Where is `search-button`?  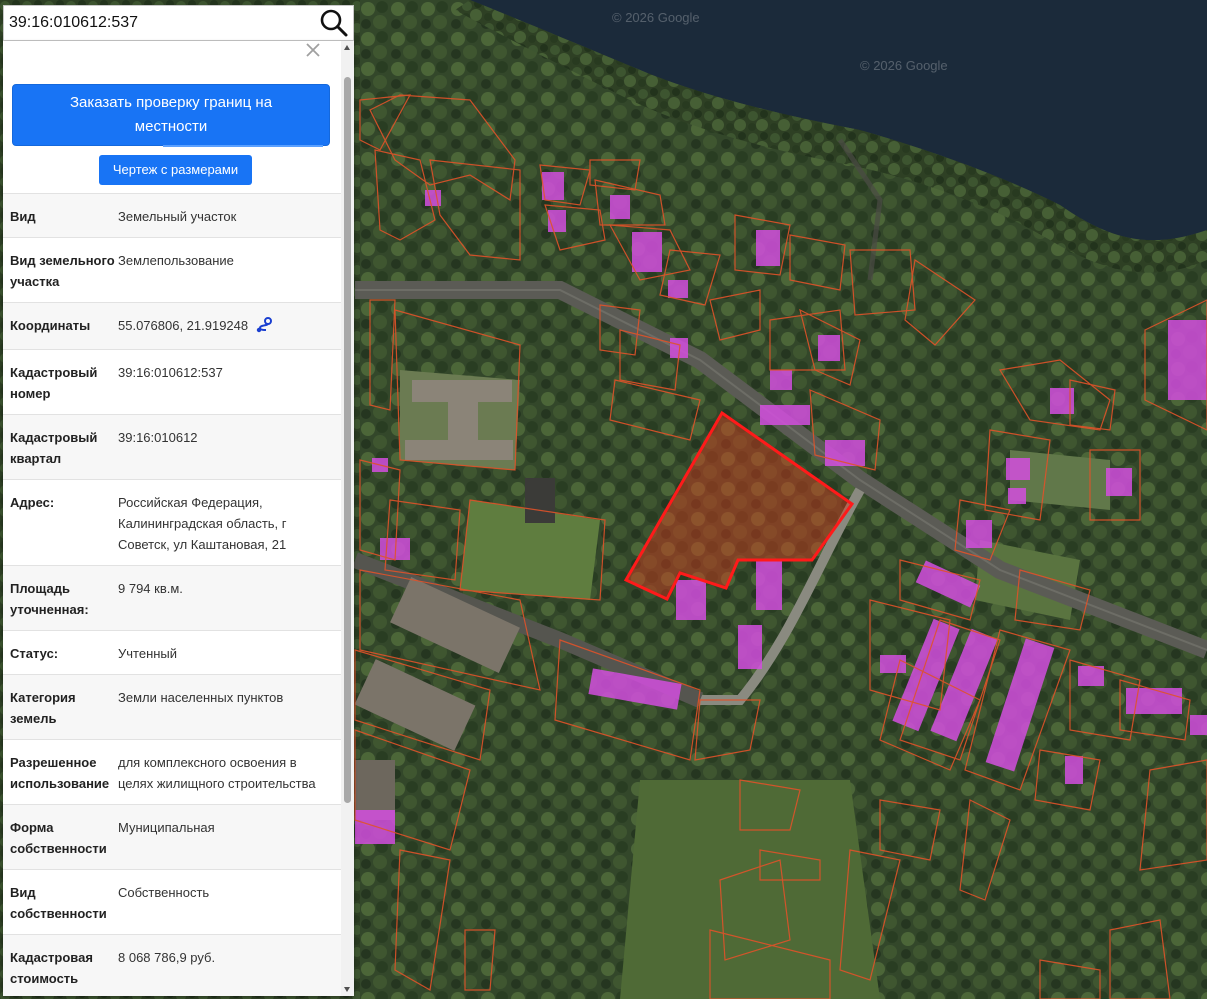
search-button is located at coordinates (334, 23).